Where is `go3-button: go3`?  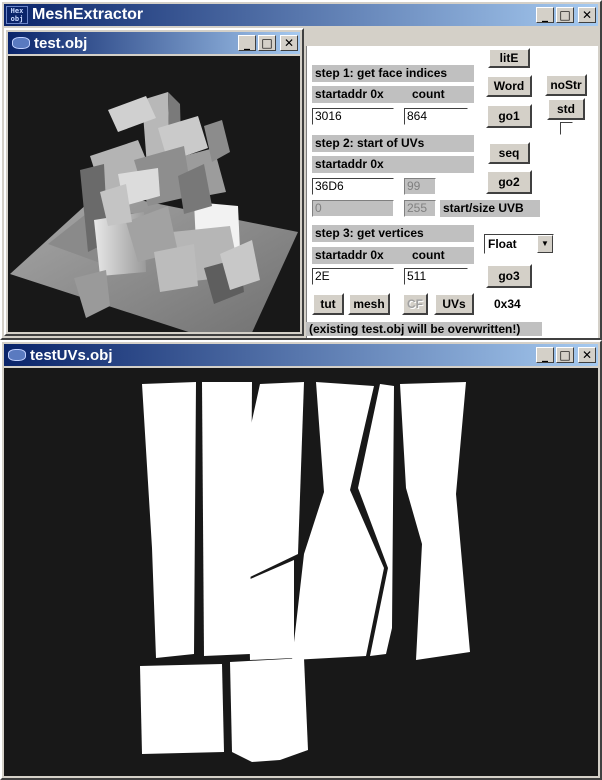
go3-button: go3 is located at coordinates (509, 276).